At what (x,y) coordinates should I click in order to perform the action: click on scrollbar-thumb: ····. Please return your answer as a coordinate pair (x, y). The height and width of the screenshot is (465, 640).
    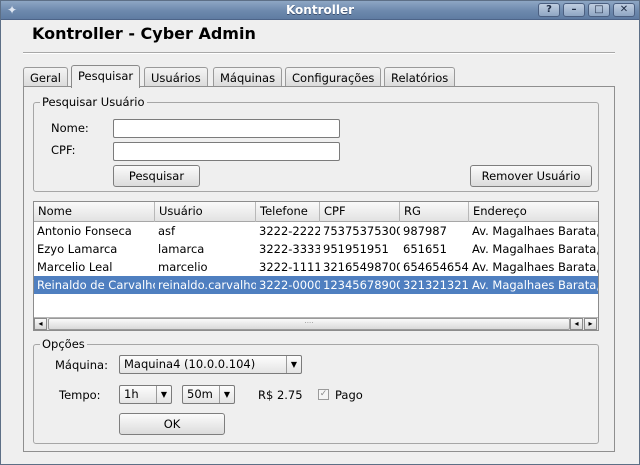
    Looking at the image, I should click on (309, 324).